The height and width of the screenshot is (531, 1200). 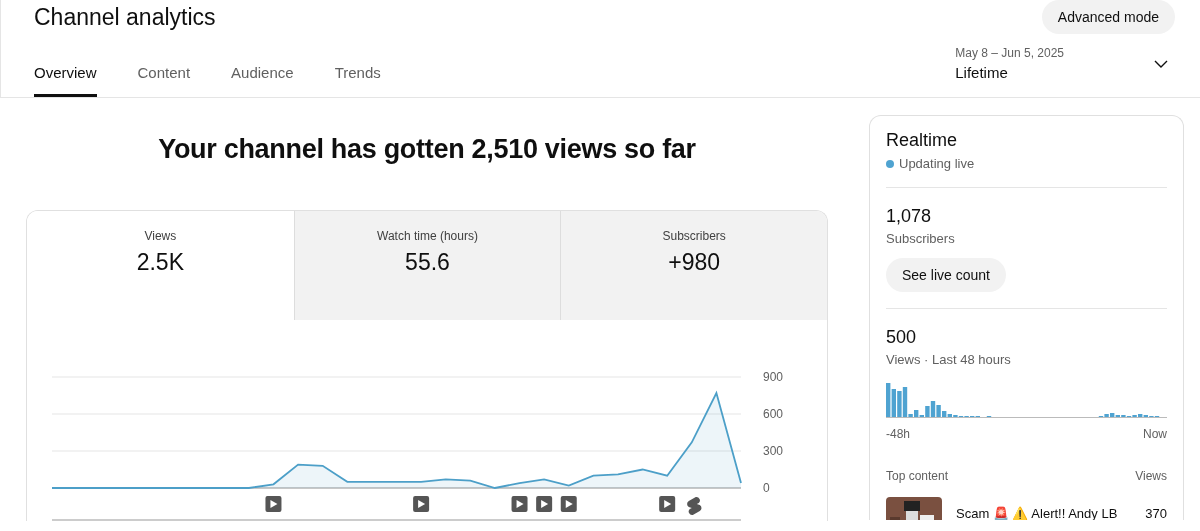 What do you see at coordinates (694, 506) in the screenshot?
I see `shorts-marker-icon` at bounding box center [694, 506].